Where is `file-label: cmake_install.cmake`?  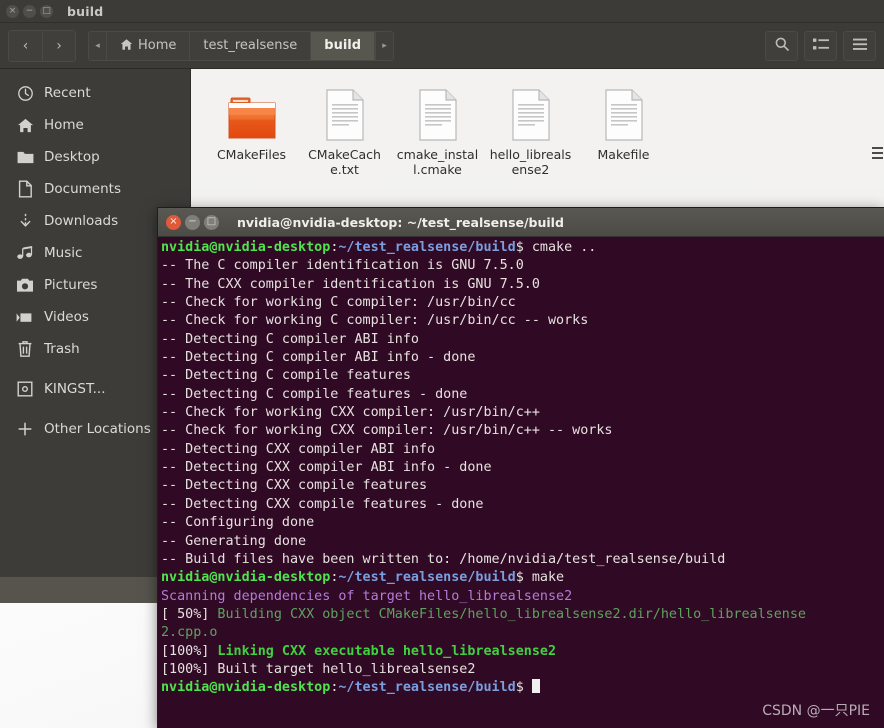
file-label: cmake_install.cmake is located at coordinates (437, 162).